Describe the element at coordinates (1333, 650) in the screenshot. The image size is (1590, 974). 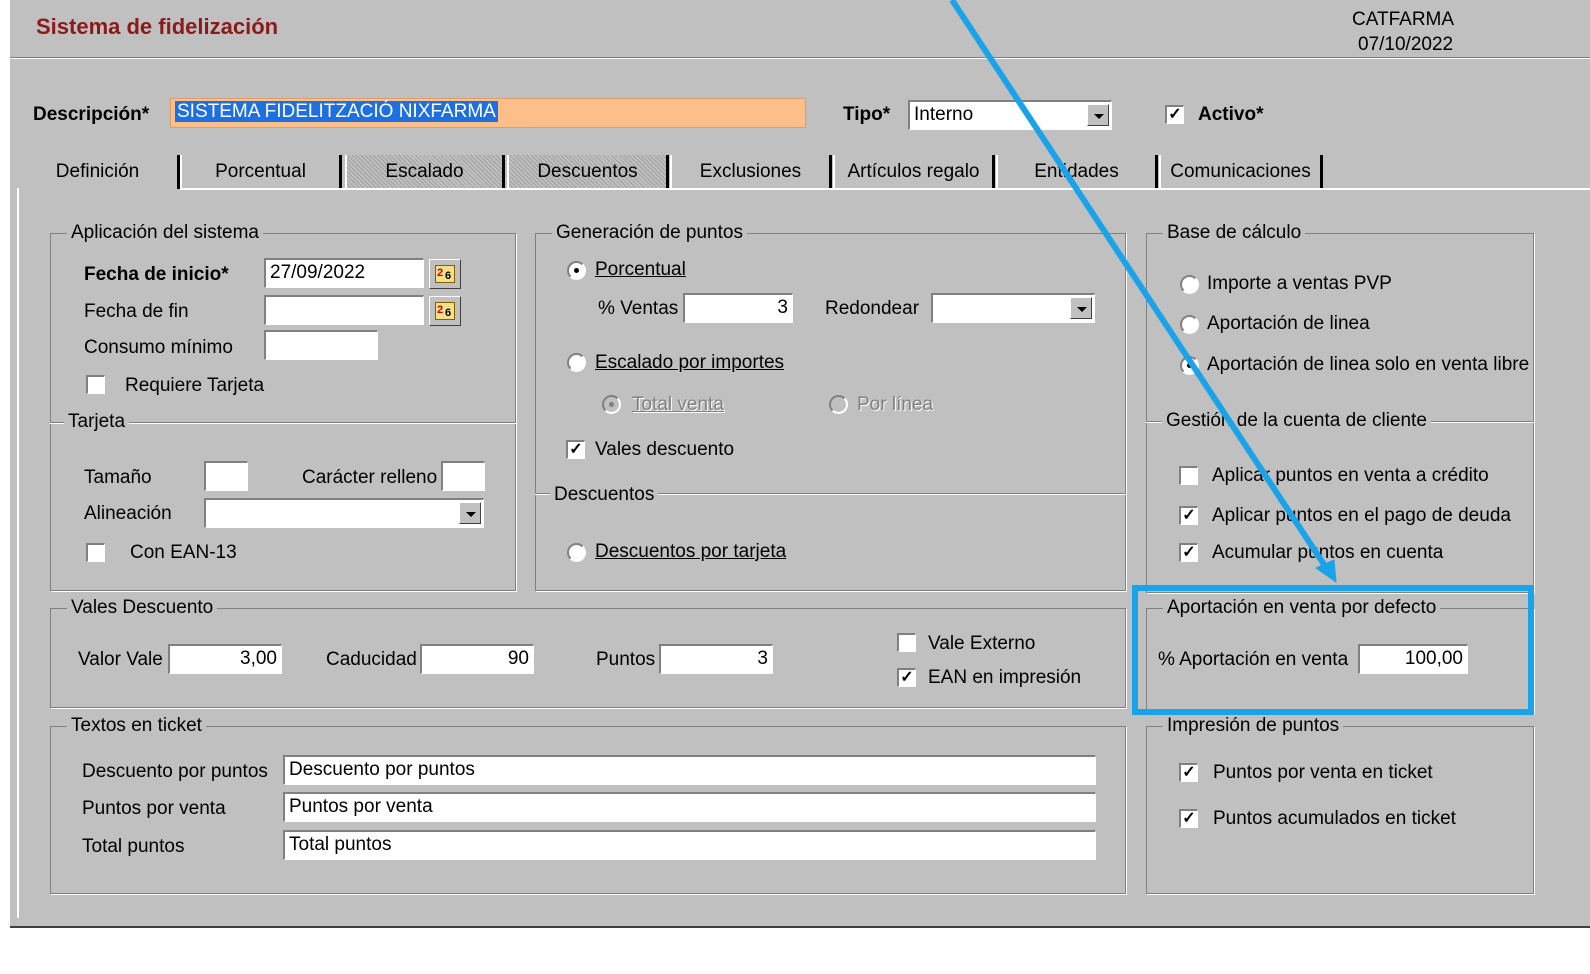
I see `annotation-highlight-box` at that location.